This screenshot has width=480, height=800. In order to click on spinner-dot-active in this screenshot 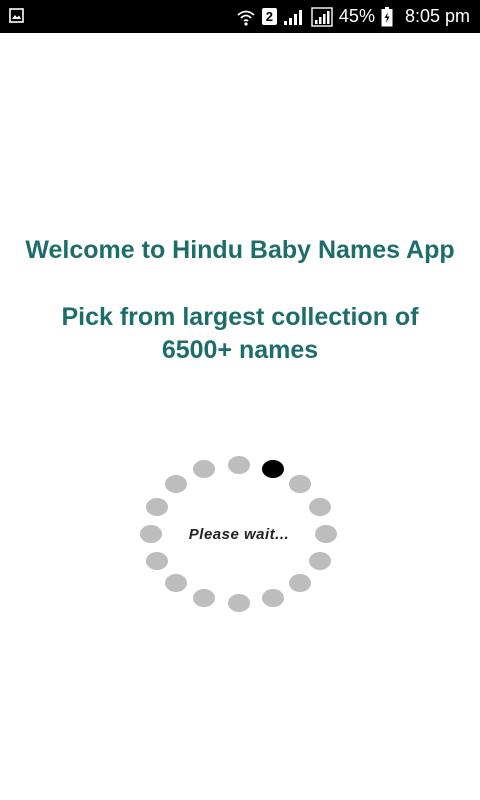, I will do `click(273, 469)`.